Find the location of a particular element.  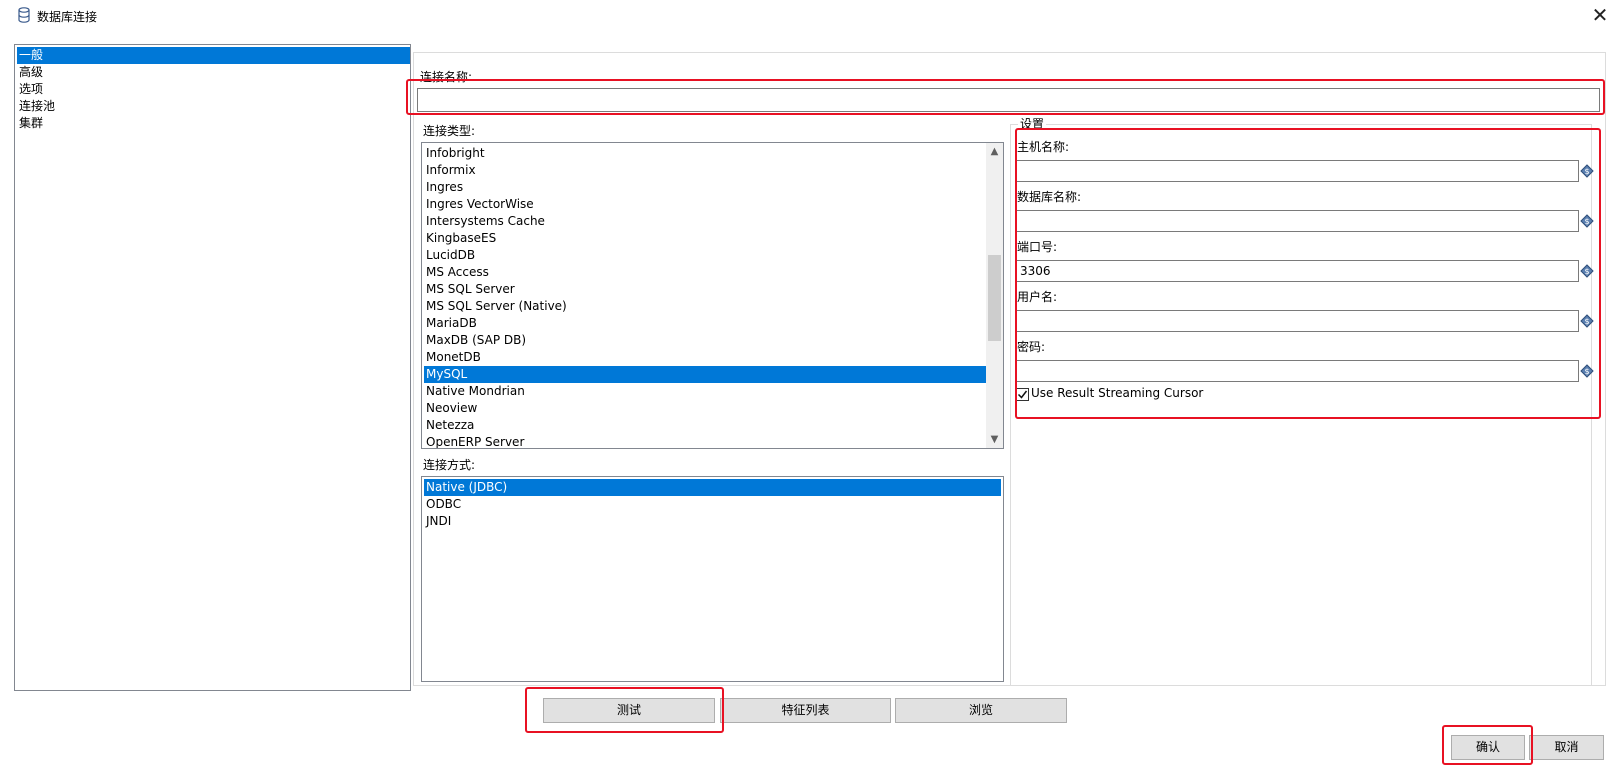

list-item: Native Mondrian is located at coordinates (474, 391).